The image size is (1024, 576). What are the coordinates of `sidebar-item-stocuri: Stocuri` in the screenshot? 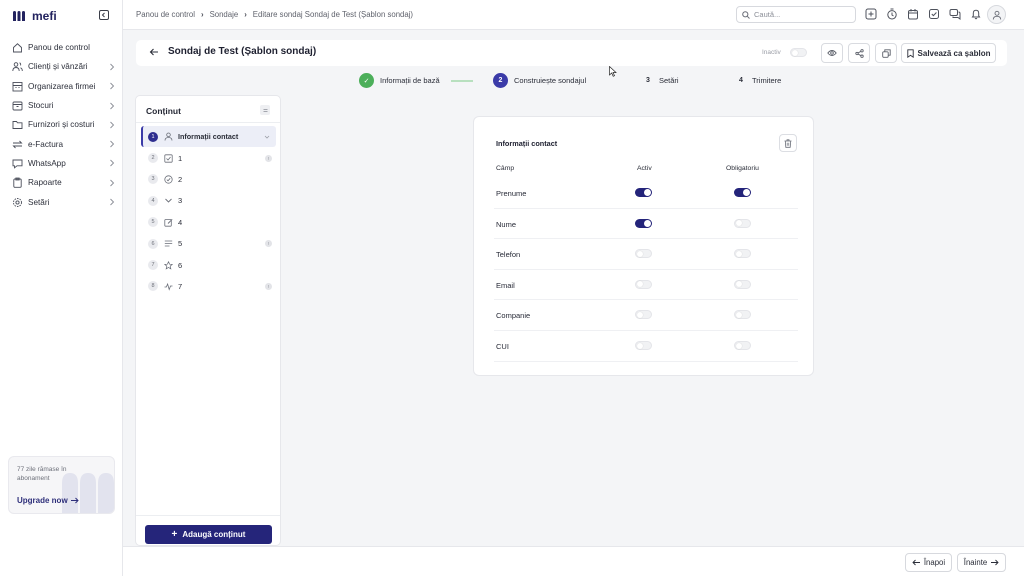 It's located at (61, 105).